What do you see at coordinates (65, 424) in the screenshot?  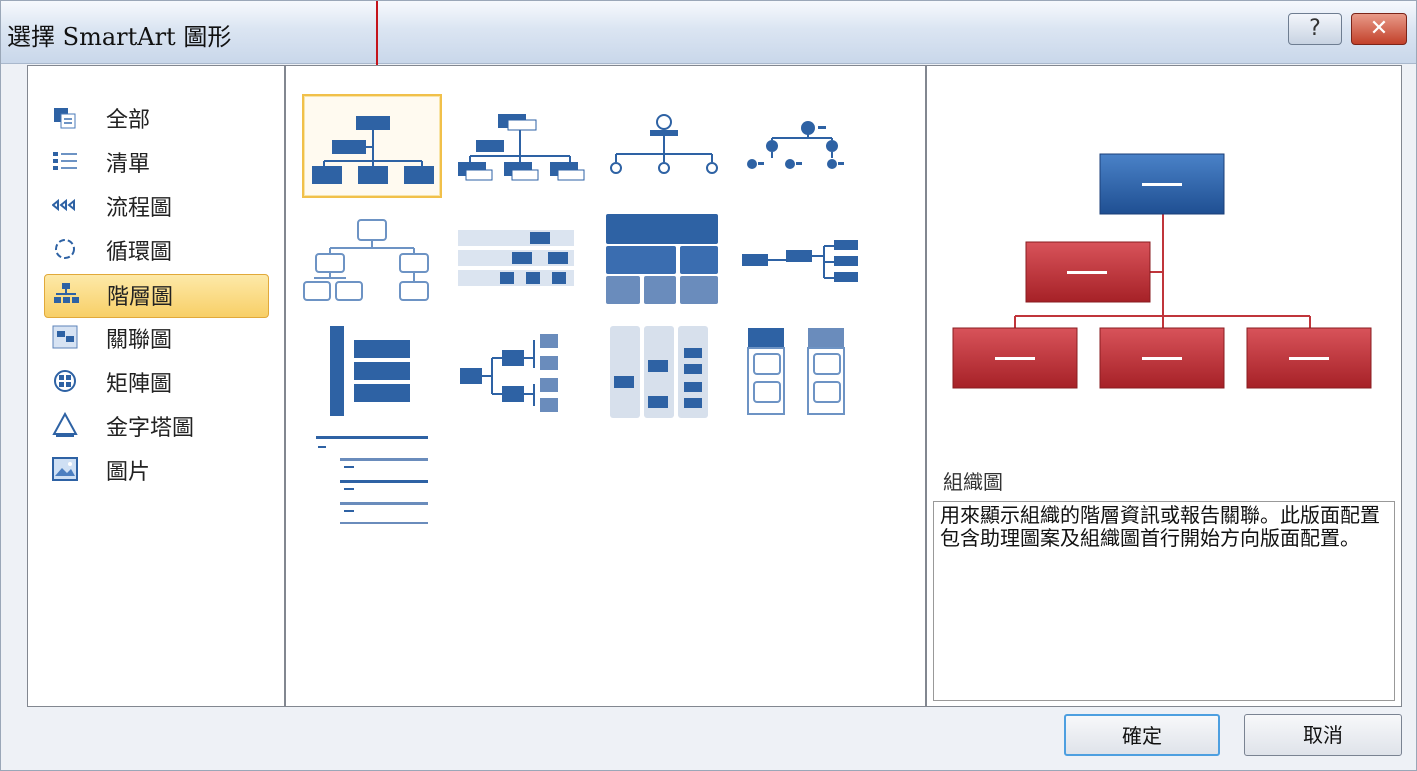 I see `pyramid-icon` at bounding box center [65, 424].